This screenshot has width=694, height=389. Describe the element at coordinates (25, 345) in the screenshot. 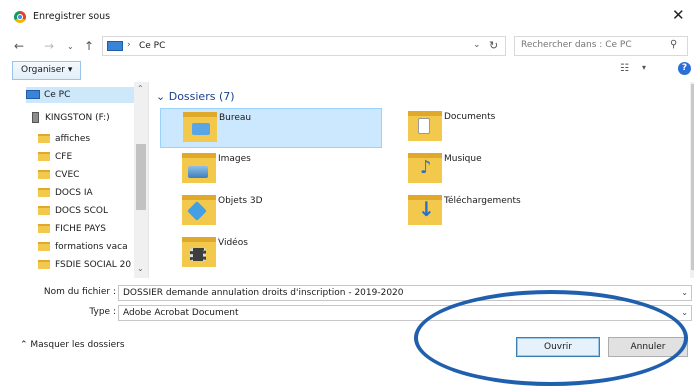

I see `chevron-up-icon: ⌃` at that location.